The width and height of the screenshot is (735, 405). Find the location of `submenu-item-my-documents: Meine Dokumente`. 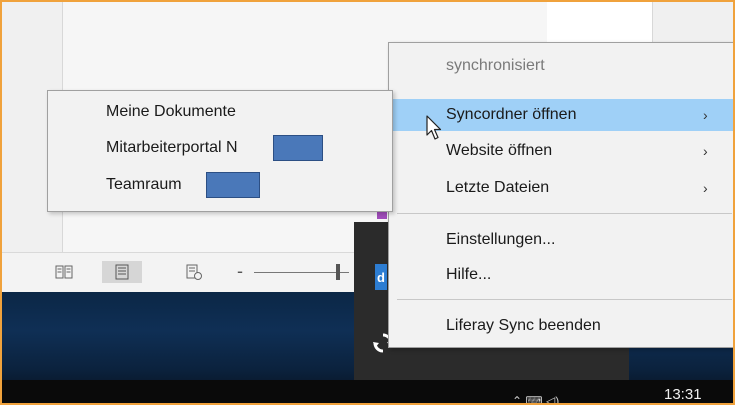

submenu-item-my-documents: Meine Dokumente is located at coordinates (171, 112).